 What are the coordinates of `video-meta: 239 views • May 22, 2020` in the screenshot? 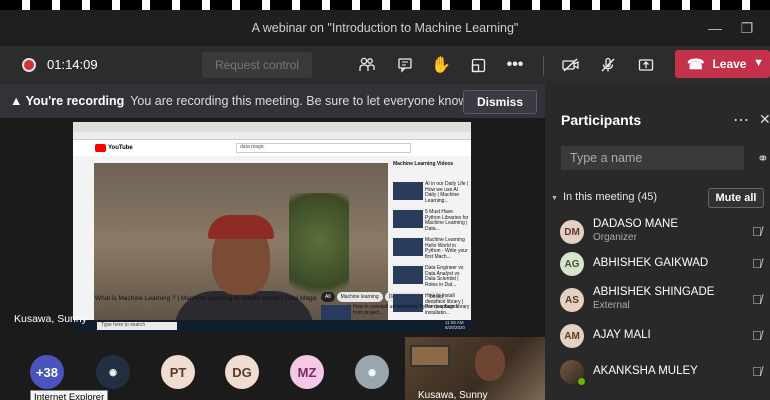 It's located at (124, 307).